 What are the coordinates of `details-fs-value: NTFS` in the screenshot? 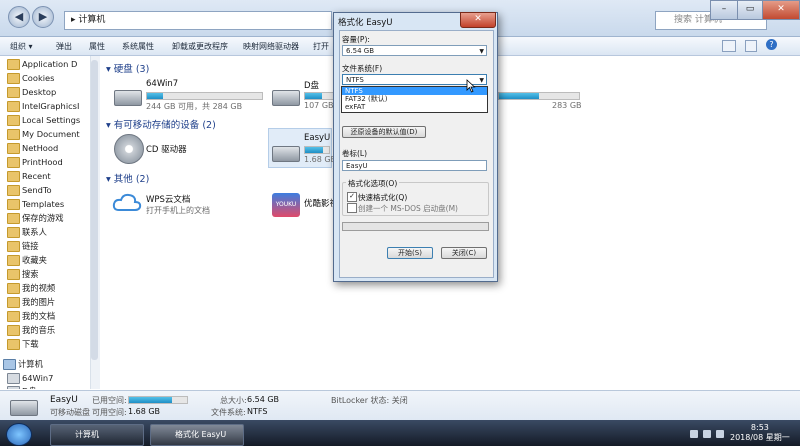 It's located at (257, 411).